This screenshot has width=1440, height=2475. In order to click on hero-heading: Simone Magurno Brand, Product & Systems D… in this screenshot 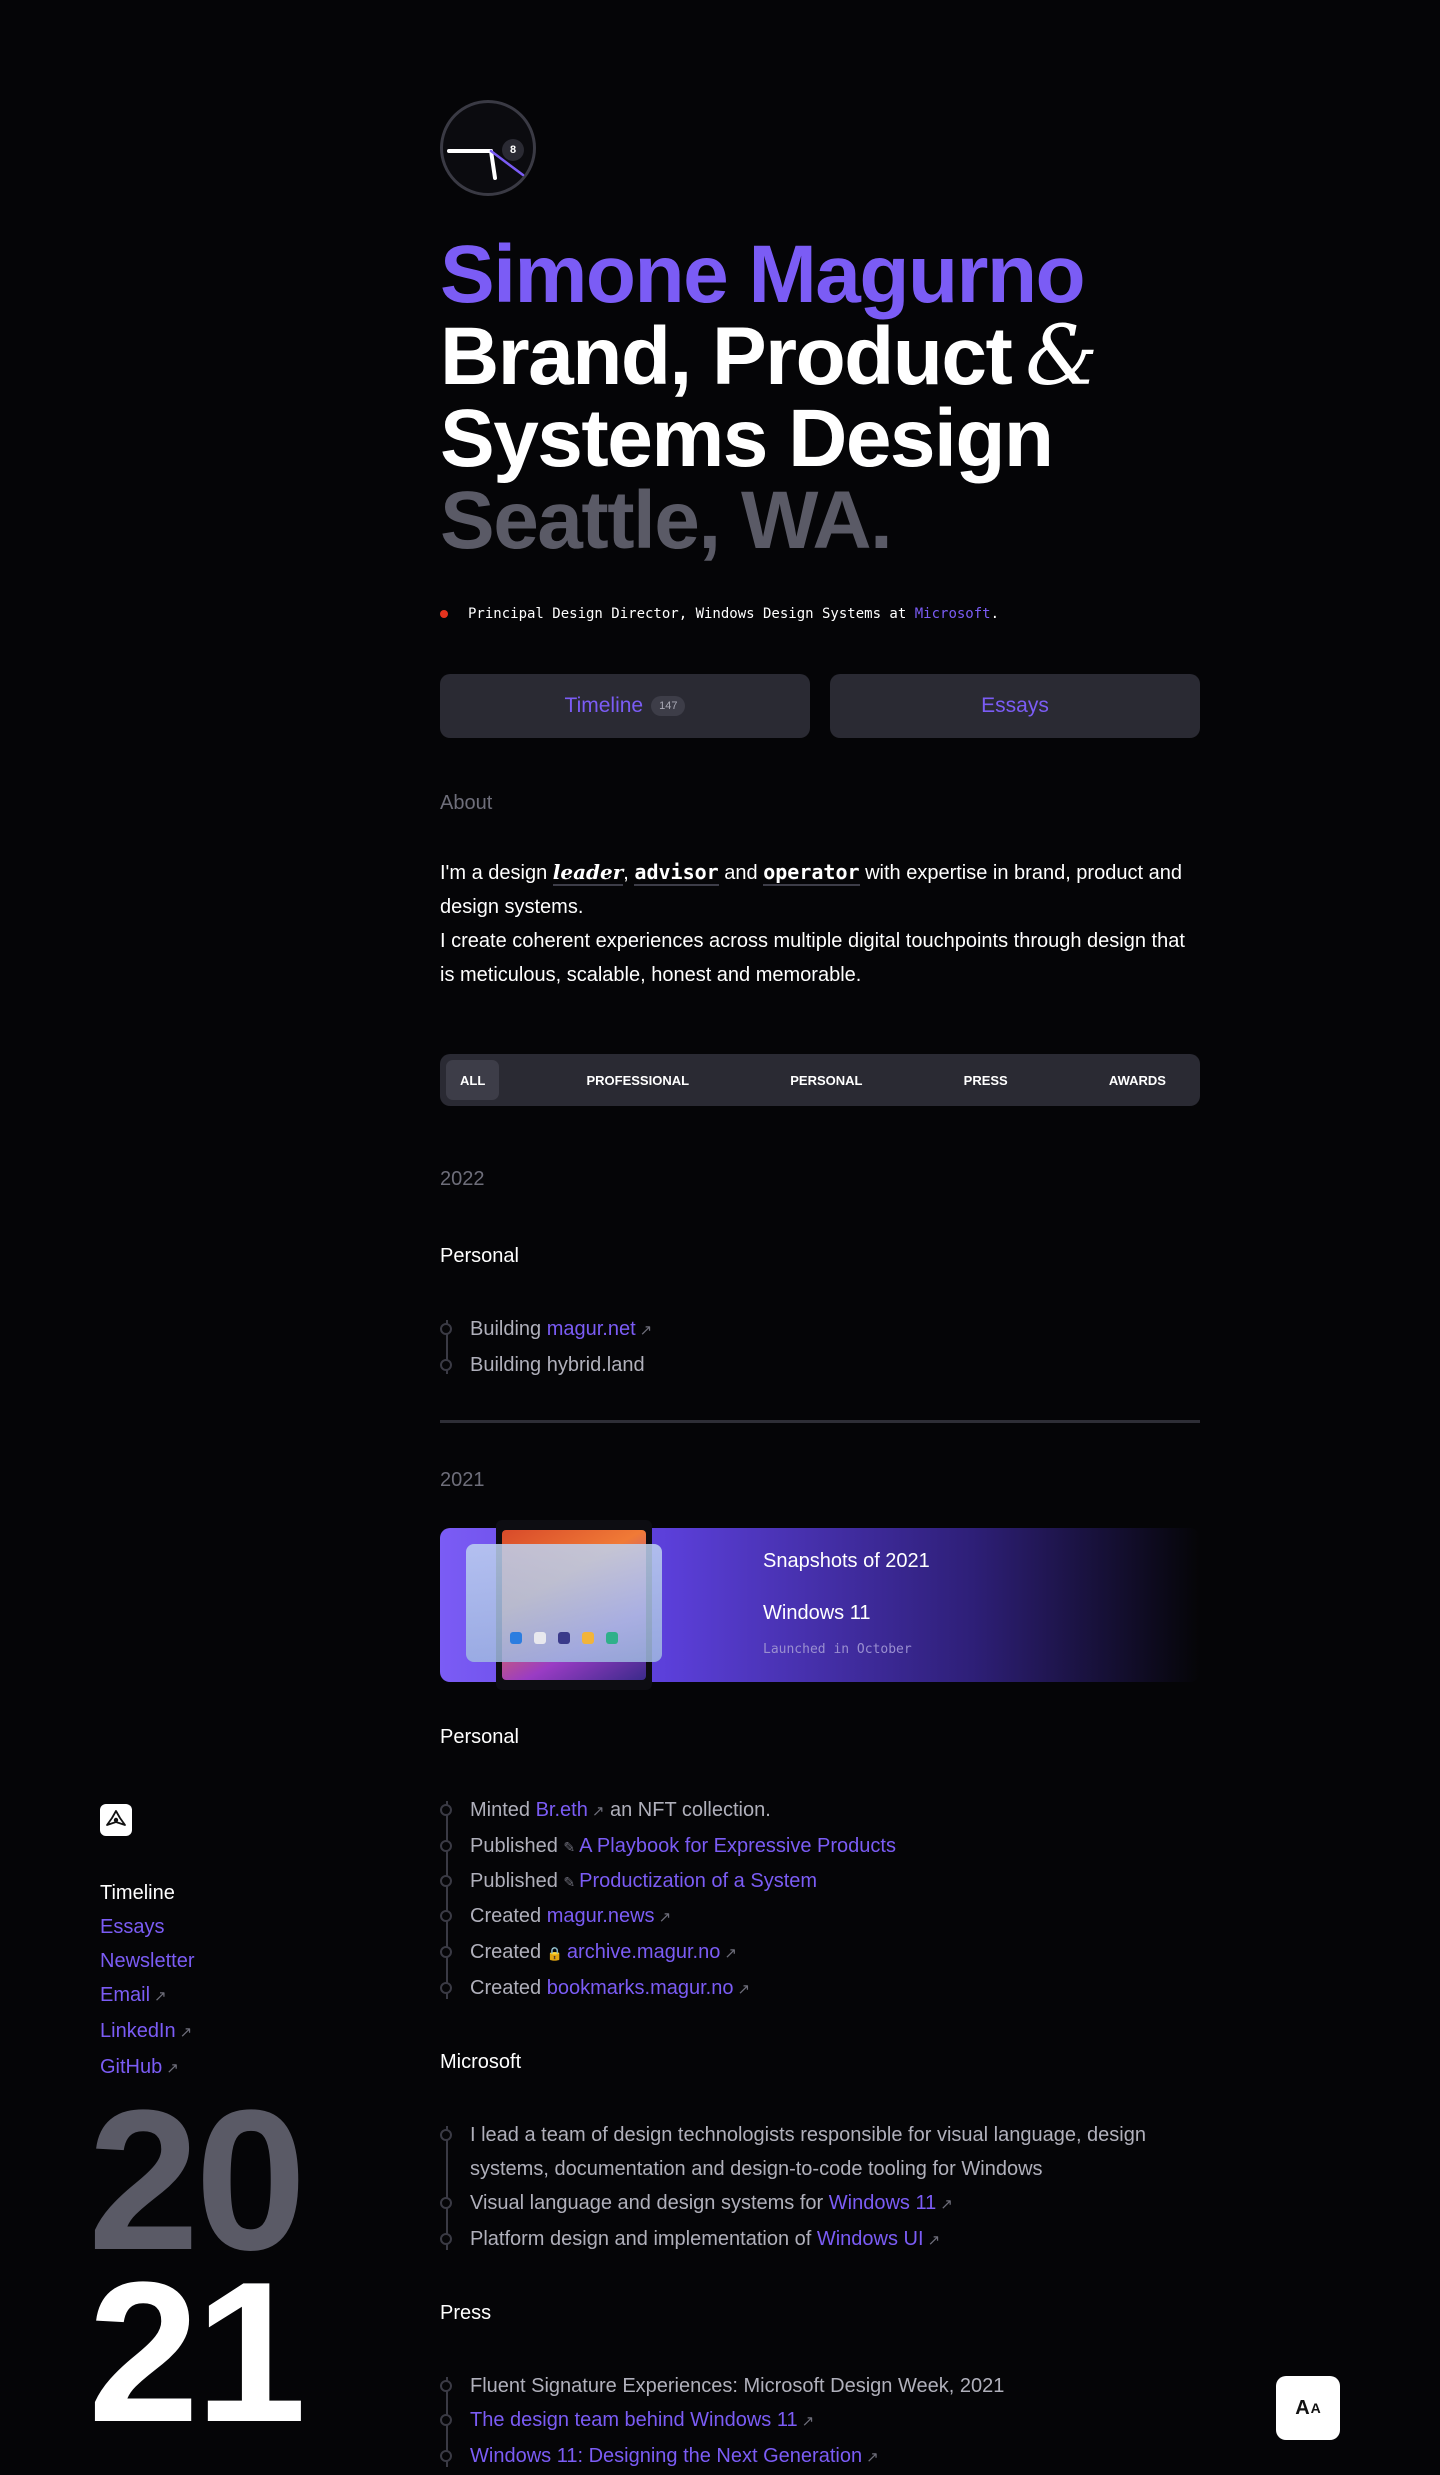, I will do `click(820, 398)`.